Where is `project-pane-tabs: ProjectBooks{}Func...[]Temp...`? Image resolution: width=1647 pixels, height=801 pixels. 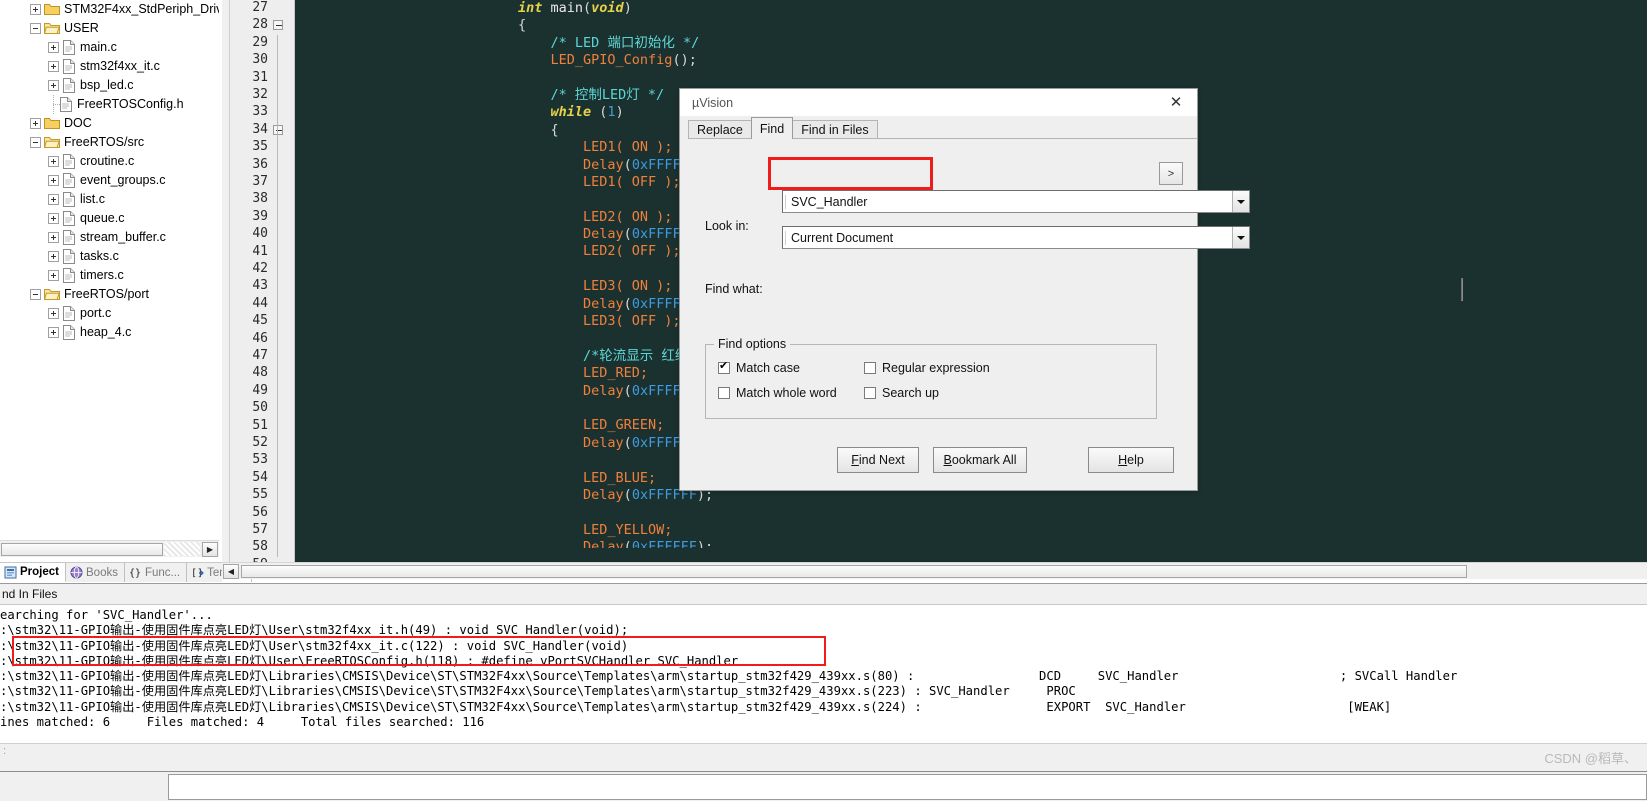 project-pane-tabs: ProjectBooks{}Func...[]Temp... is located at coordinates (126, 572).